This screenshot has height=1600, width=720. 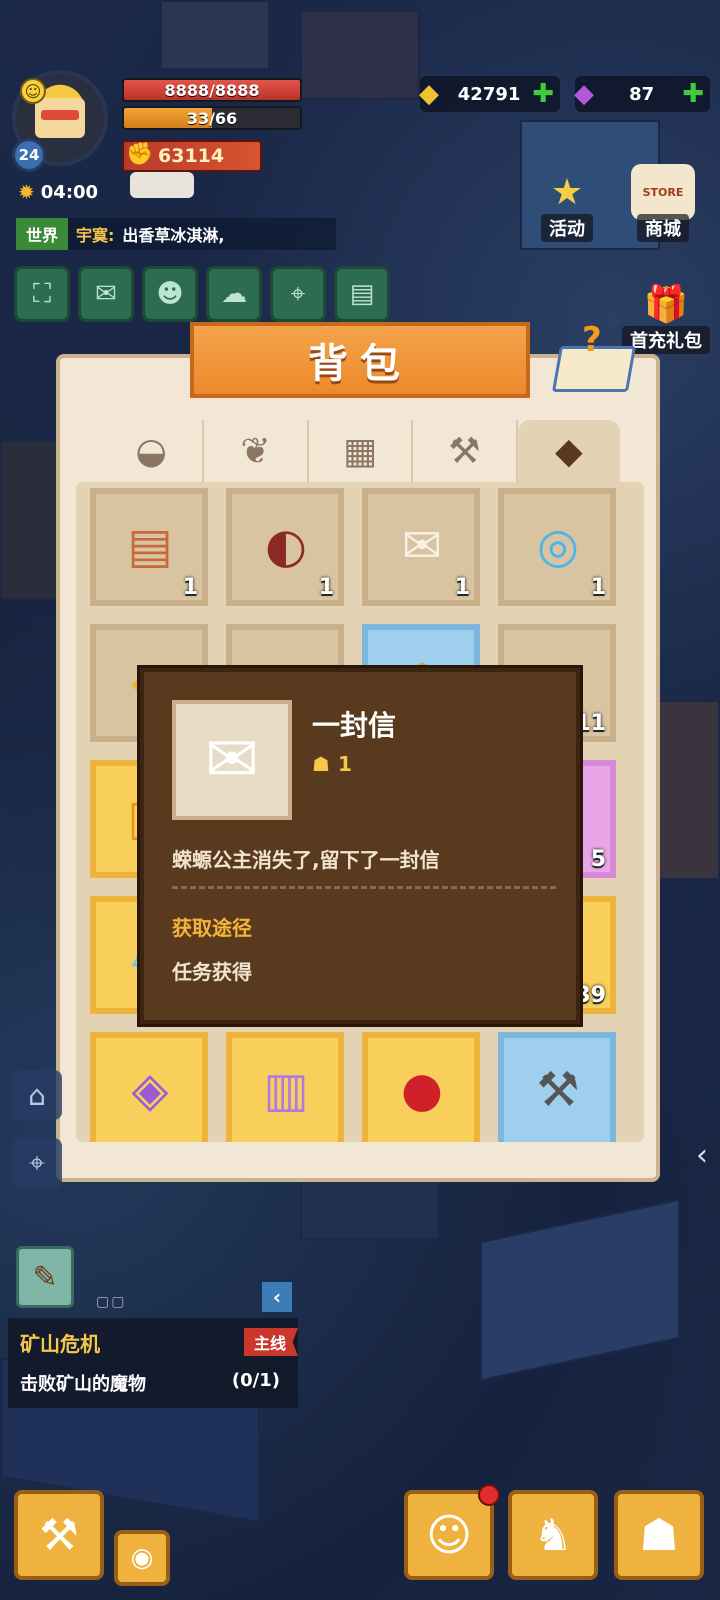 I want to click on build-hammer-button: ⚒, so click(x=59, y=1535).